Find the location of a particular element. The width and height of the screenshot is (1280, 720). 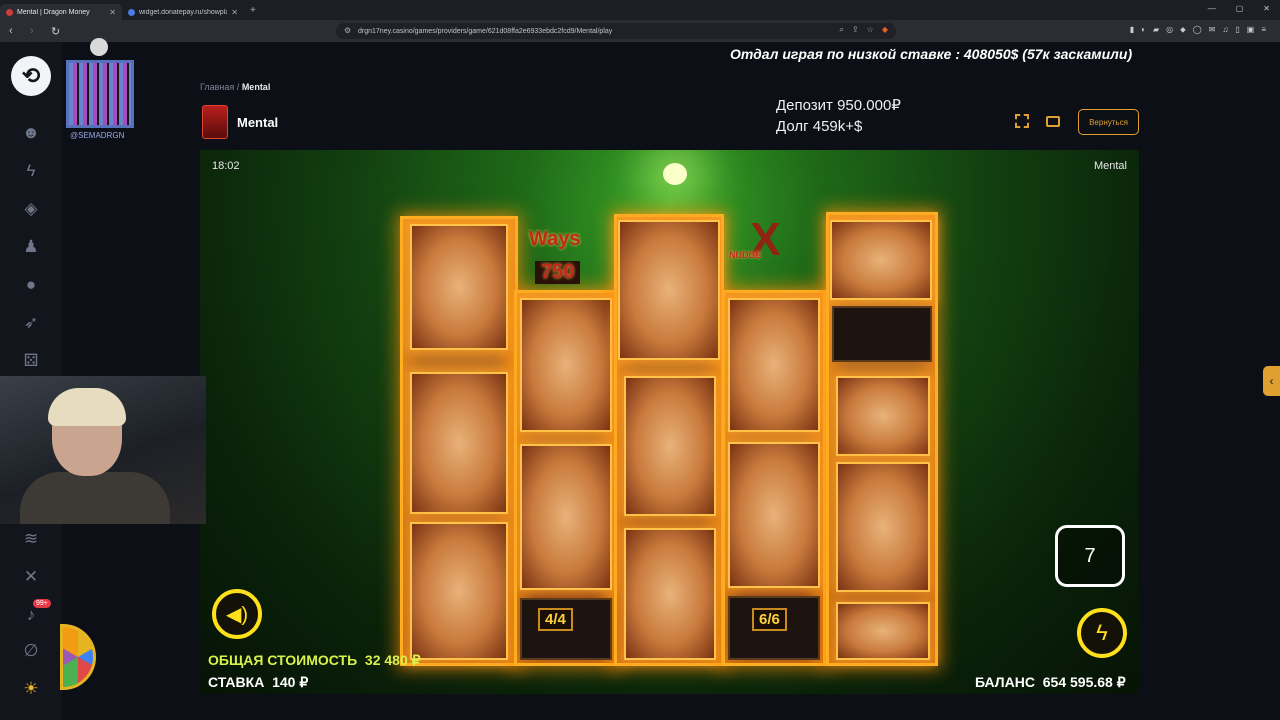

logo-icon: ⟲ is located at coordinates (31, 76).